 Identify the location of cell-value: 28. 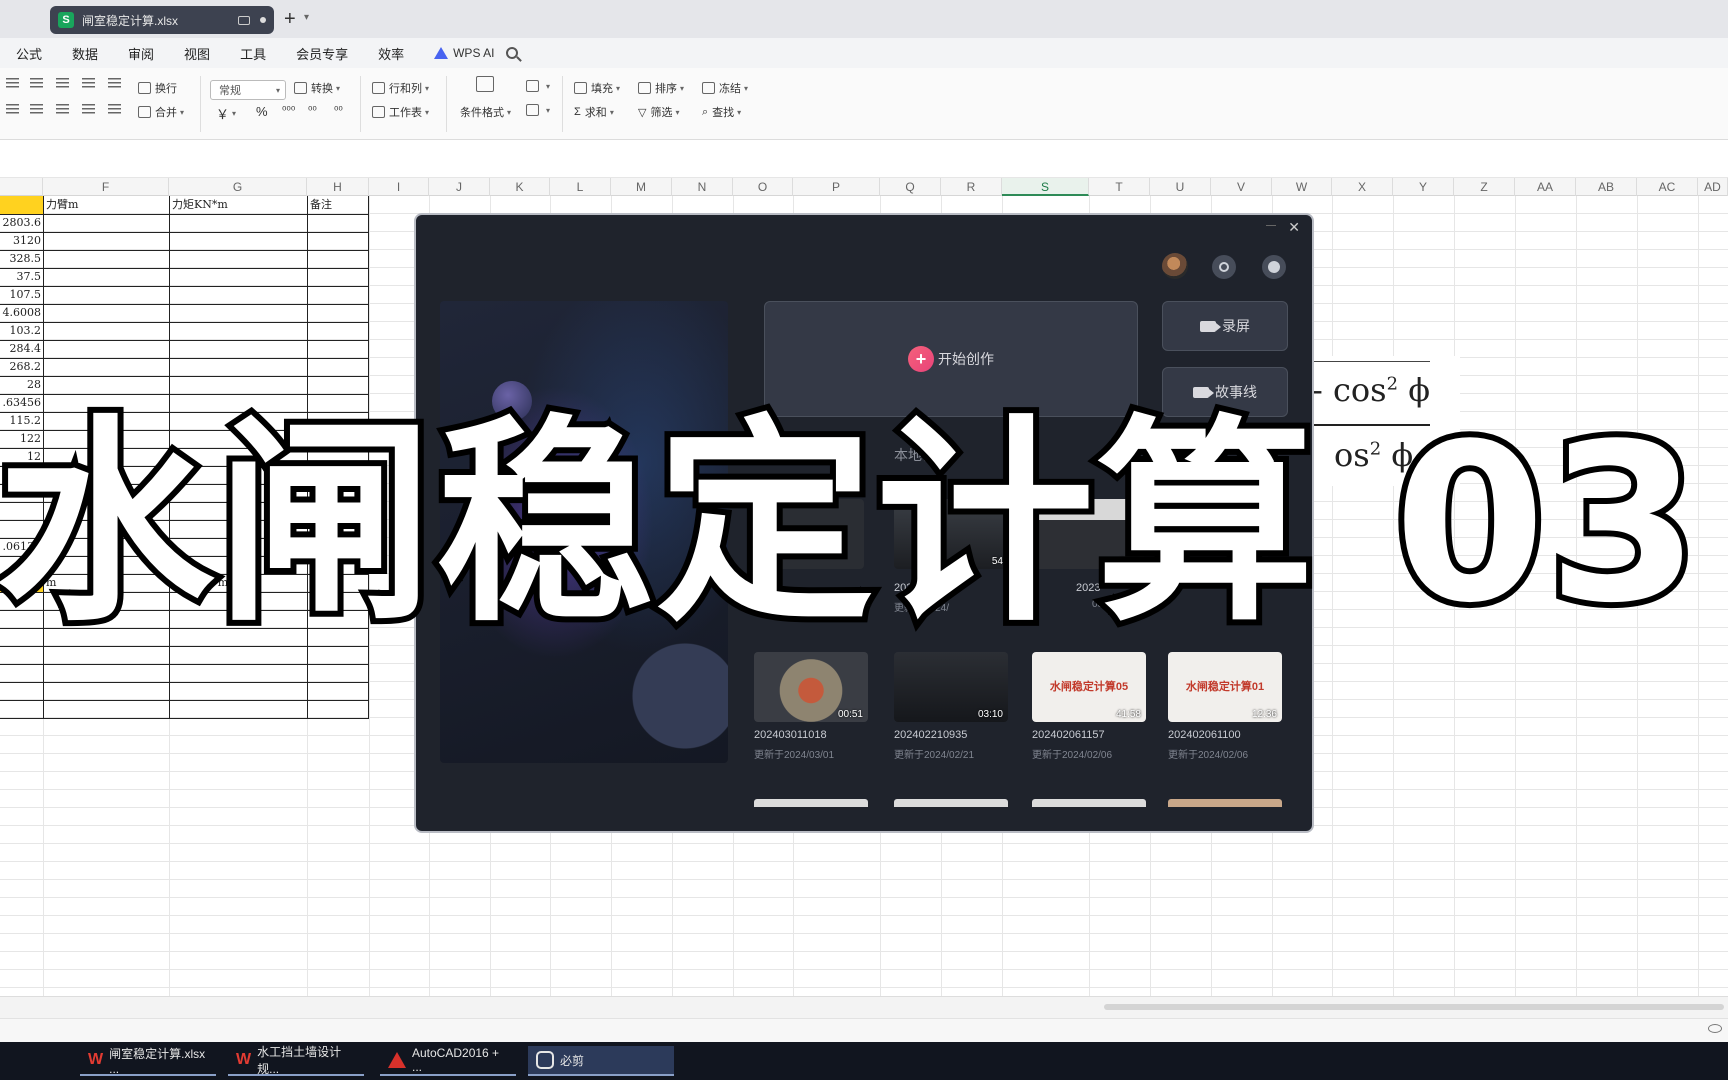
(20, 385).